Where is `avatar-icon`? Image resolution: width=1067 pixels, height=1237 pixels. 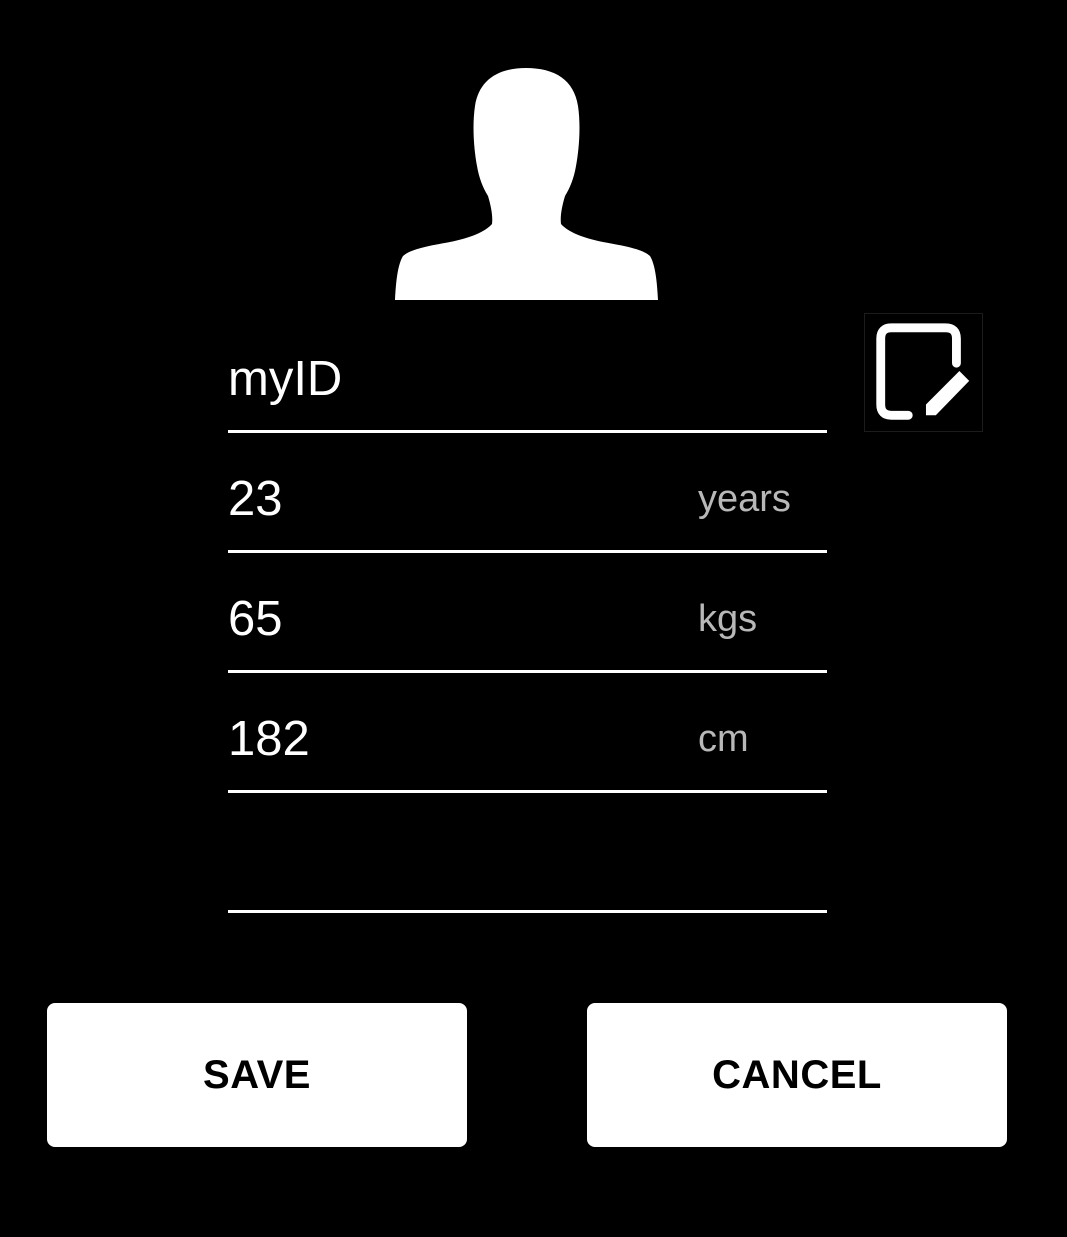
avatar-icon is located at coordinates (526, 183).